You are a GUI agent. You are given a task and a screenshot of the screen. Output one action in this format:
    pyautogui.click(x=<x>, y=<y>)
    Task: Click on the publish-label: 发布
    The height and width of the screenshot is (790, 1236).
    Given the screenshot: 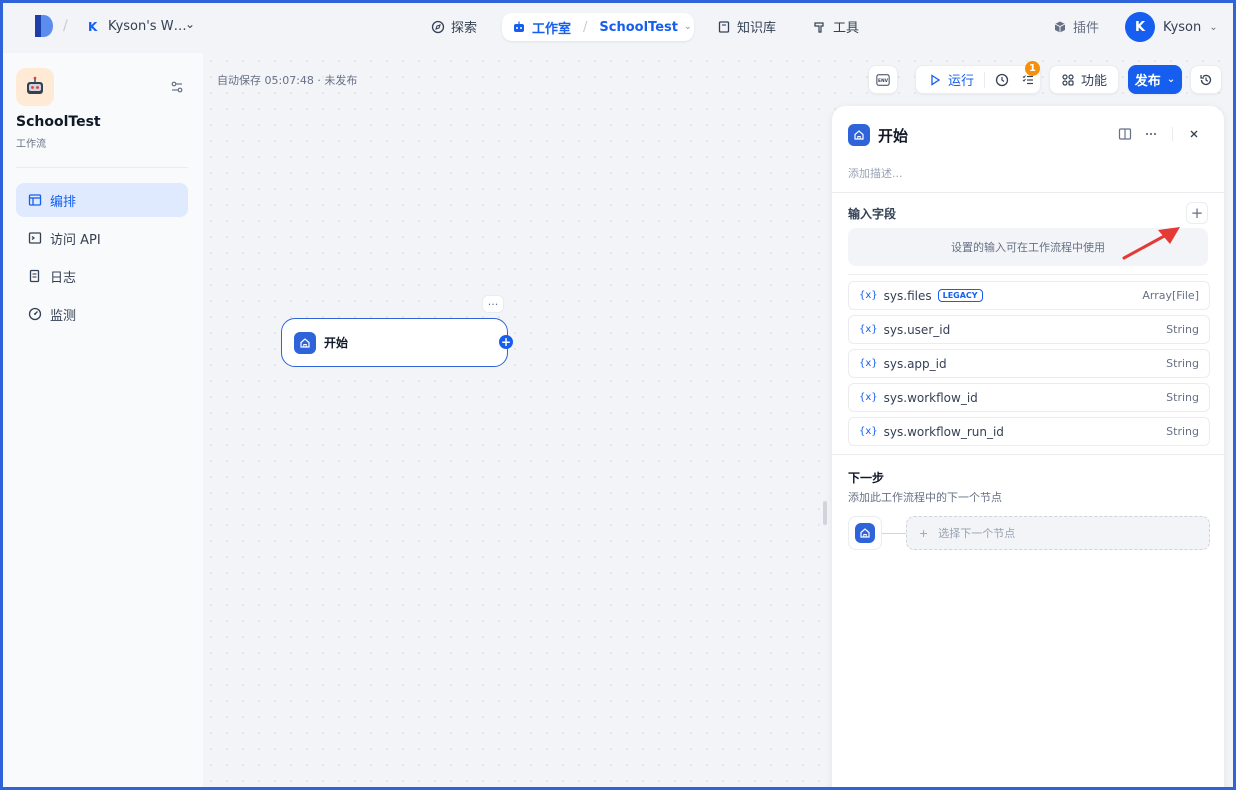 What is the action you would take?
    pyautogui.click(x=1147, y=81)
    